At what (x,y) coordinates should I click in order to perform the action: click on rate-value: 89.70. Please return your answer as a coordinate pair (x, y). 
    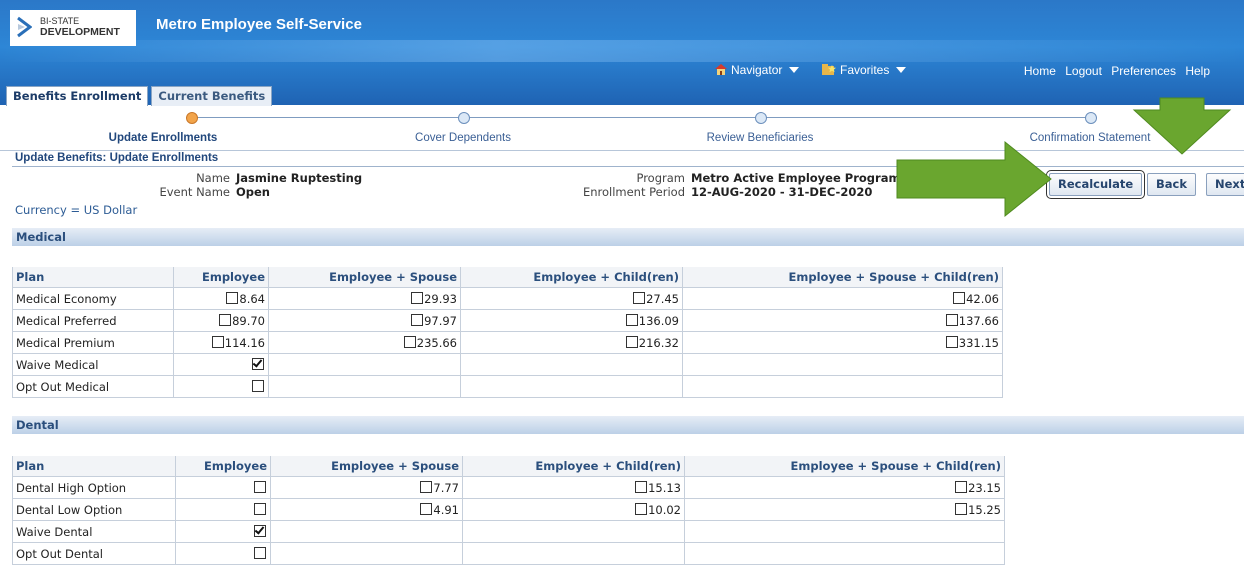
    Looking at the image, I should click on (248, 320).